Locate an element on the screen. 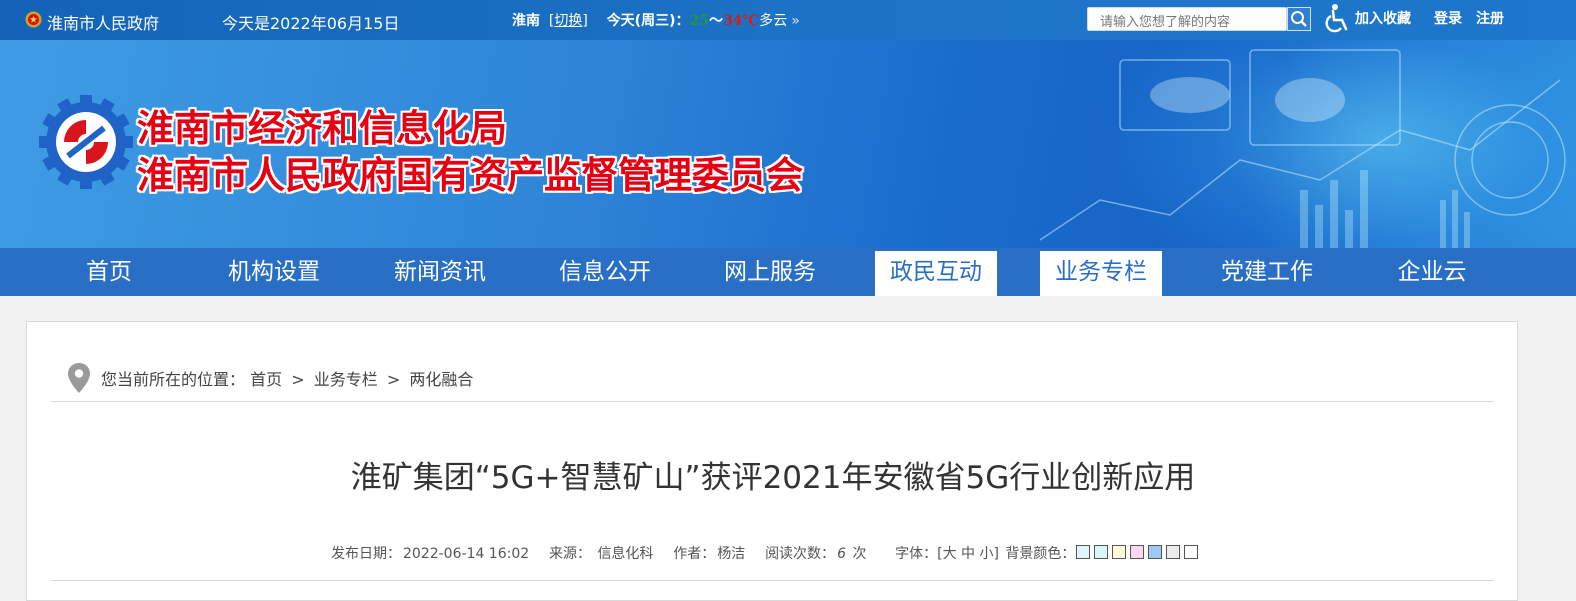 The width and height of the screenshot is (1576, 601). views-label: 阅读次数： is located at coordinates (800, 554).